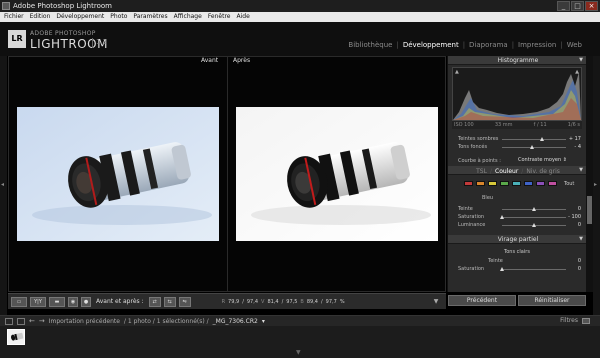 Image resolution: width=600 pixels, height=358 pixels. I want to click on panel-scrollbar, so click(589, 174).